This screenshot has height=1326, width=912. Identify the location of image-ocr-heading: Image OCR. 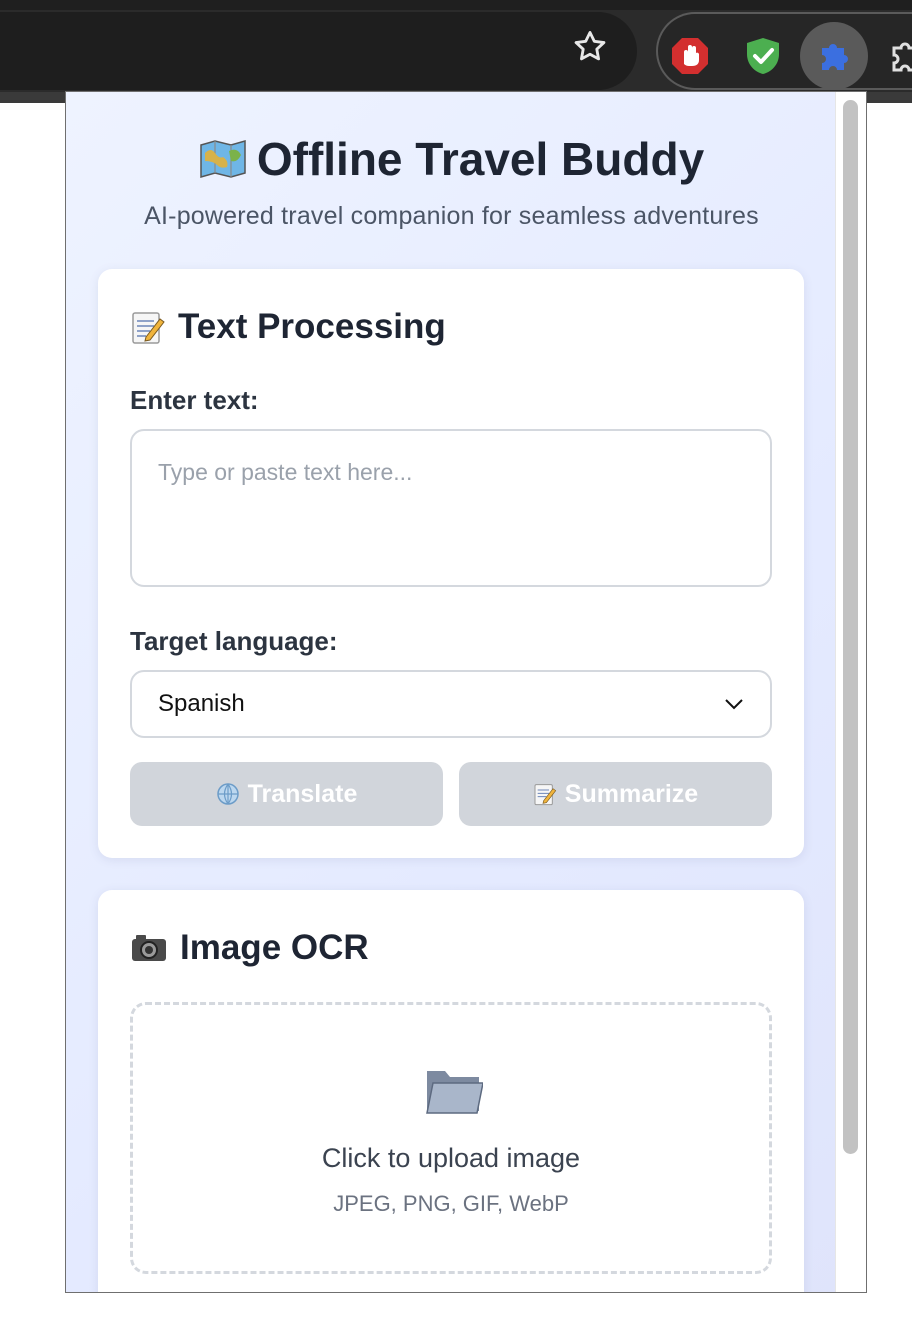
(249, 948).